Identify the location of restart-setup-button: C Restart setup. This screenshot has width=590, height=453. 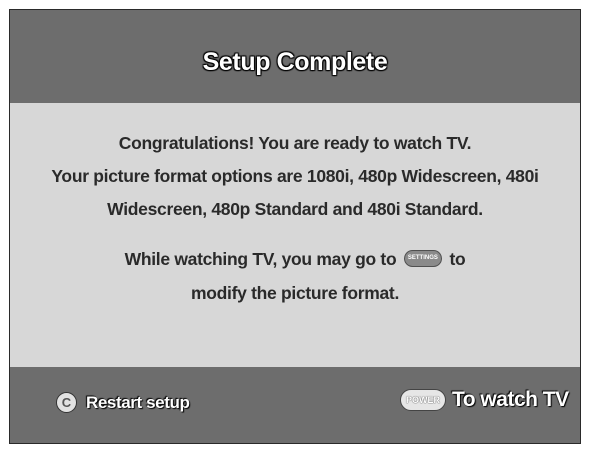
(123, 402).